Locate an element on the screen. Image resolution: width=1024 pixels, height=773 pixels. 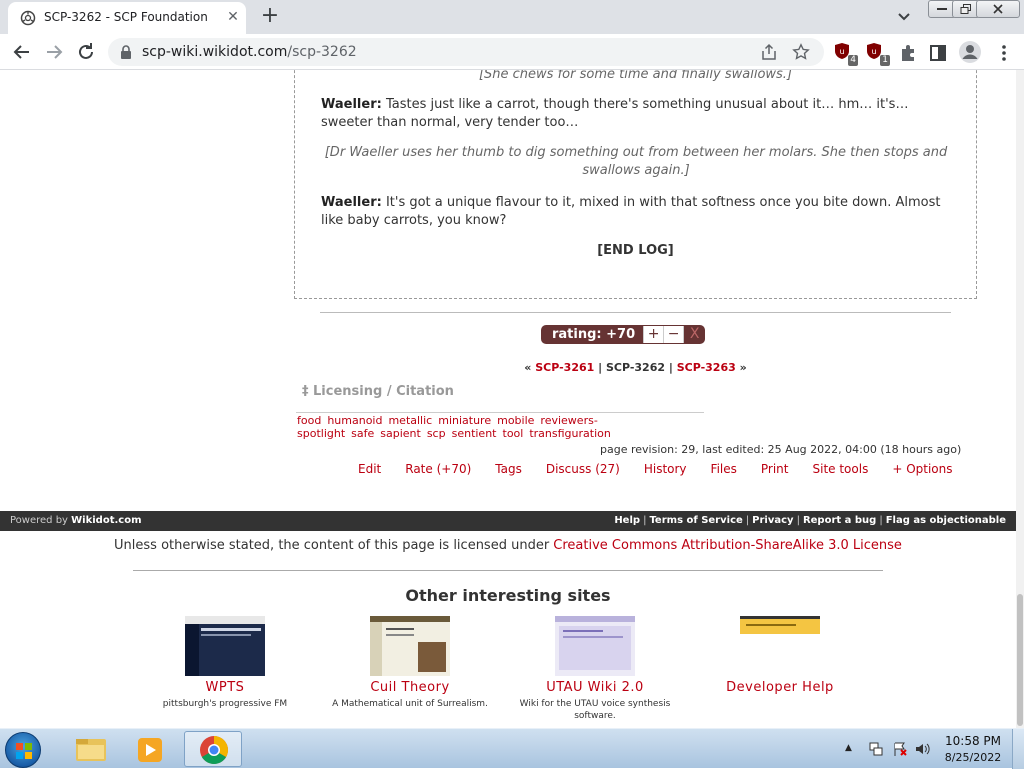
tag-link: scp is located at coordinates (436, 433).